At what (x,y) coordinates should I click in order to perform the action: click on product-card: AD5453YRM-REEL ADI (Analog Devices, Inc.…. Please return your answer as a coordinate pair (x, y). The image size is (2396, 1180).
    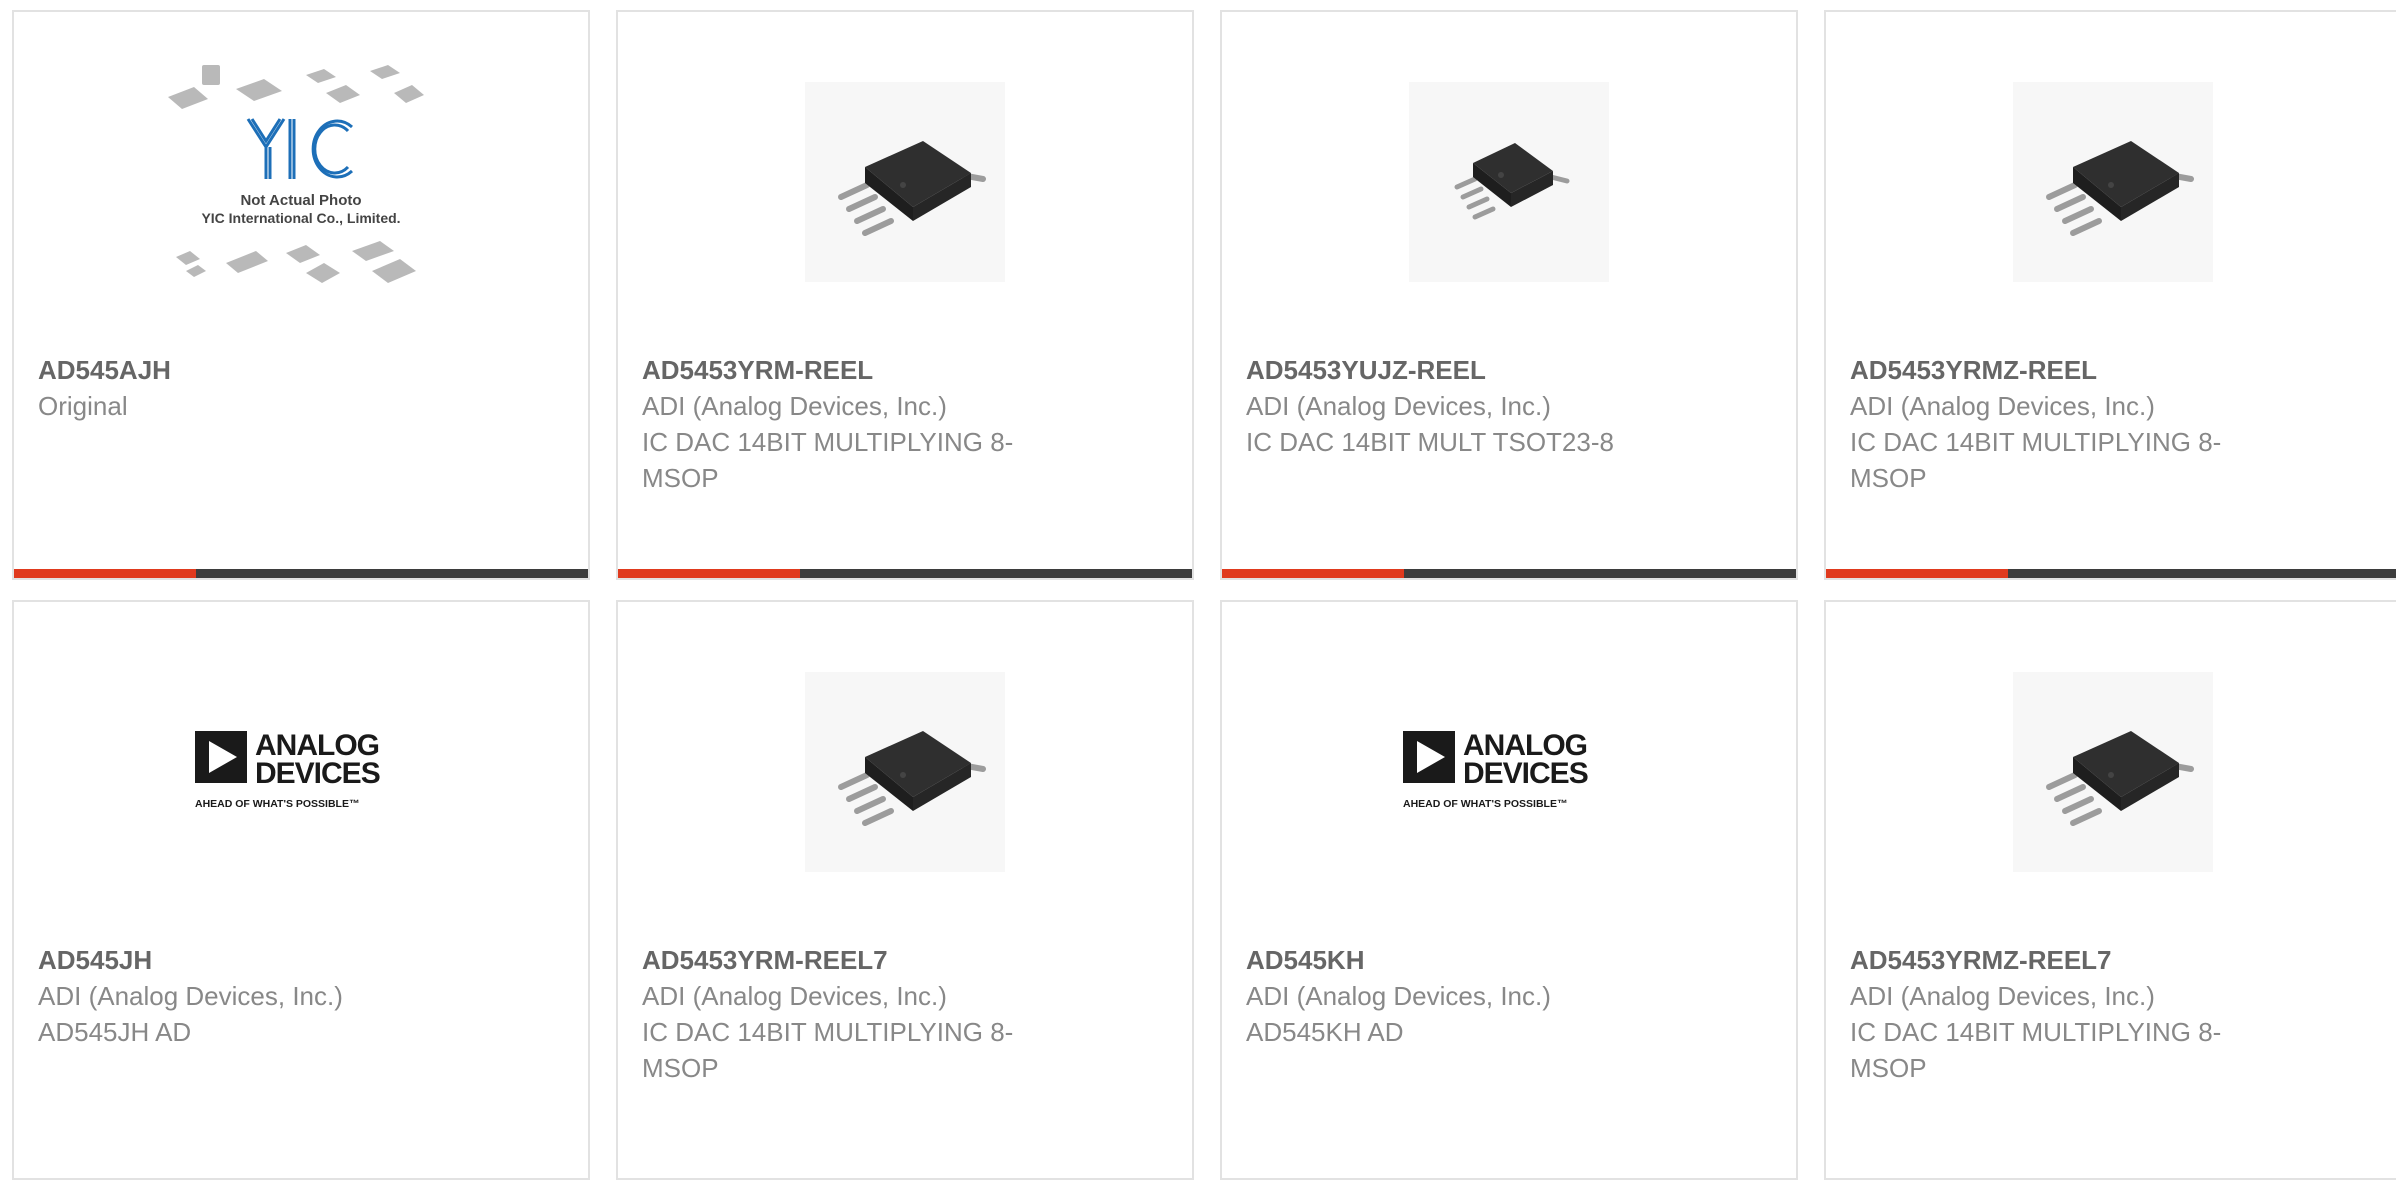
    Looking at the image, I should click on (905, 295).